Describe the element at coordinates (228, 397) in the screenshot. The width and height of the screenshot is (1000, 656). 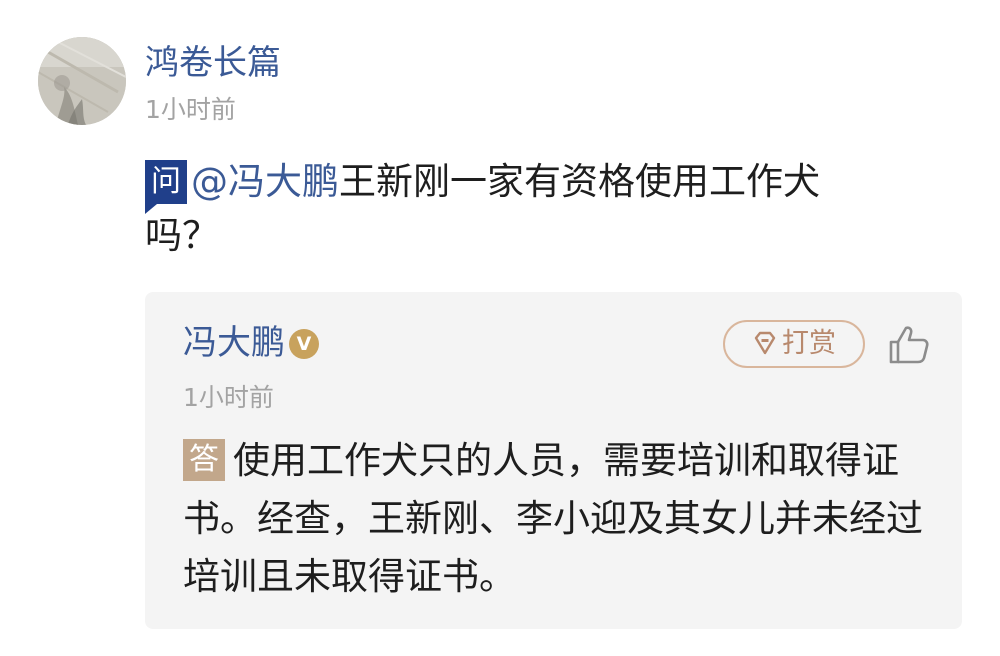
I see `answer-timestamp: 1小时前` at that location.